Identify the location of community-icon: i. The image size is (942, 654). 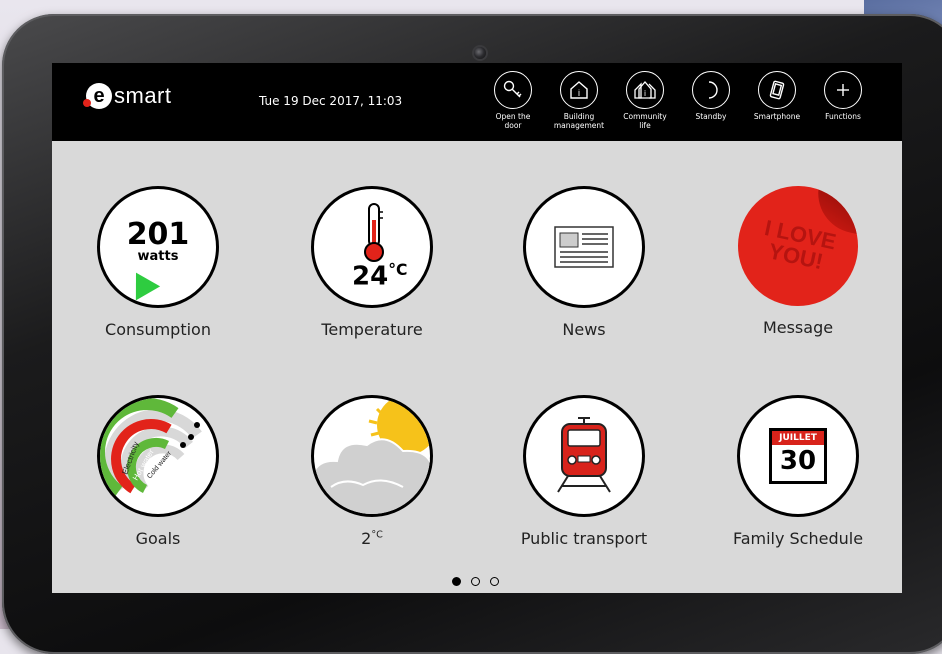
(645, 90).